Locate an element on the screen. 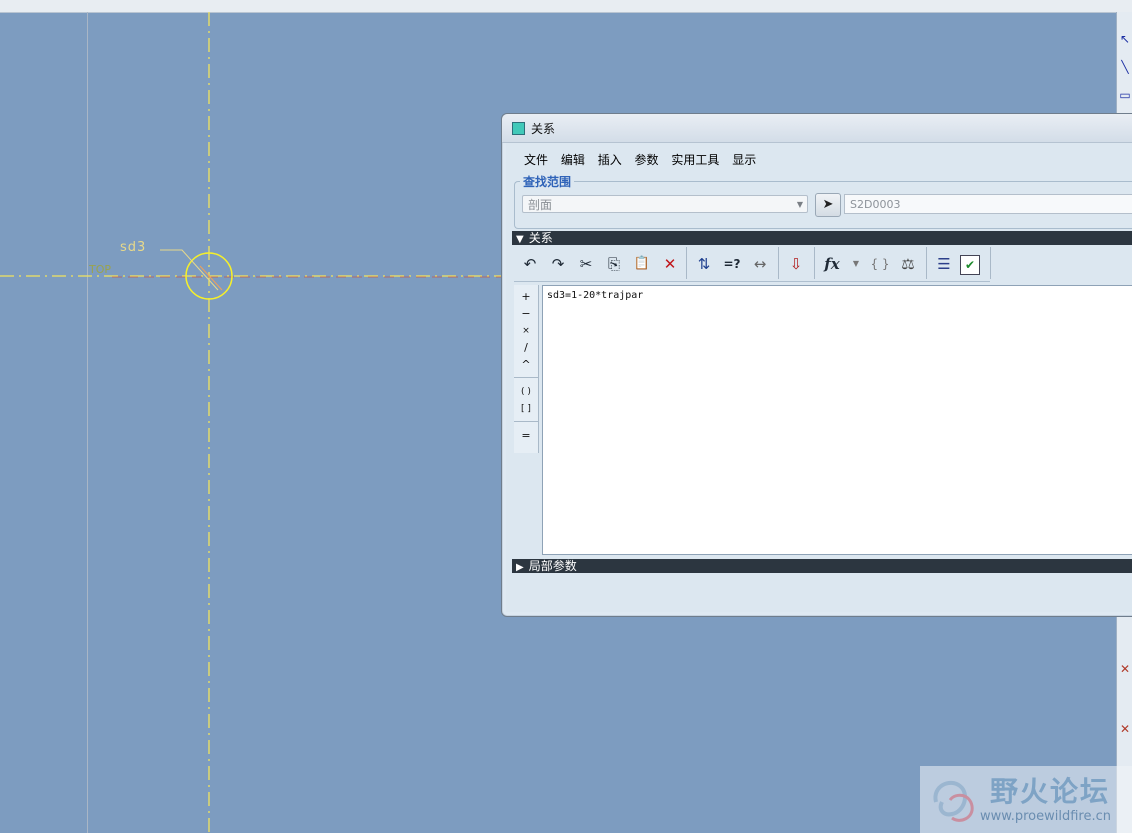 The width and height of the screenshot is (1132, 833). relations-toolbar: ↶ ↷ ✂ ⎘ 📋 ✕ ⇅ =? ↔ ⇩ fx ▼ { } ⚖ ☰ ✔ is located at coordinates (752, 263).